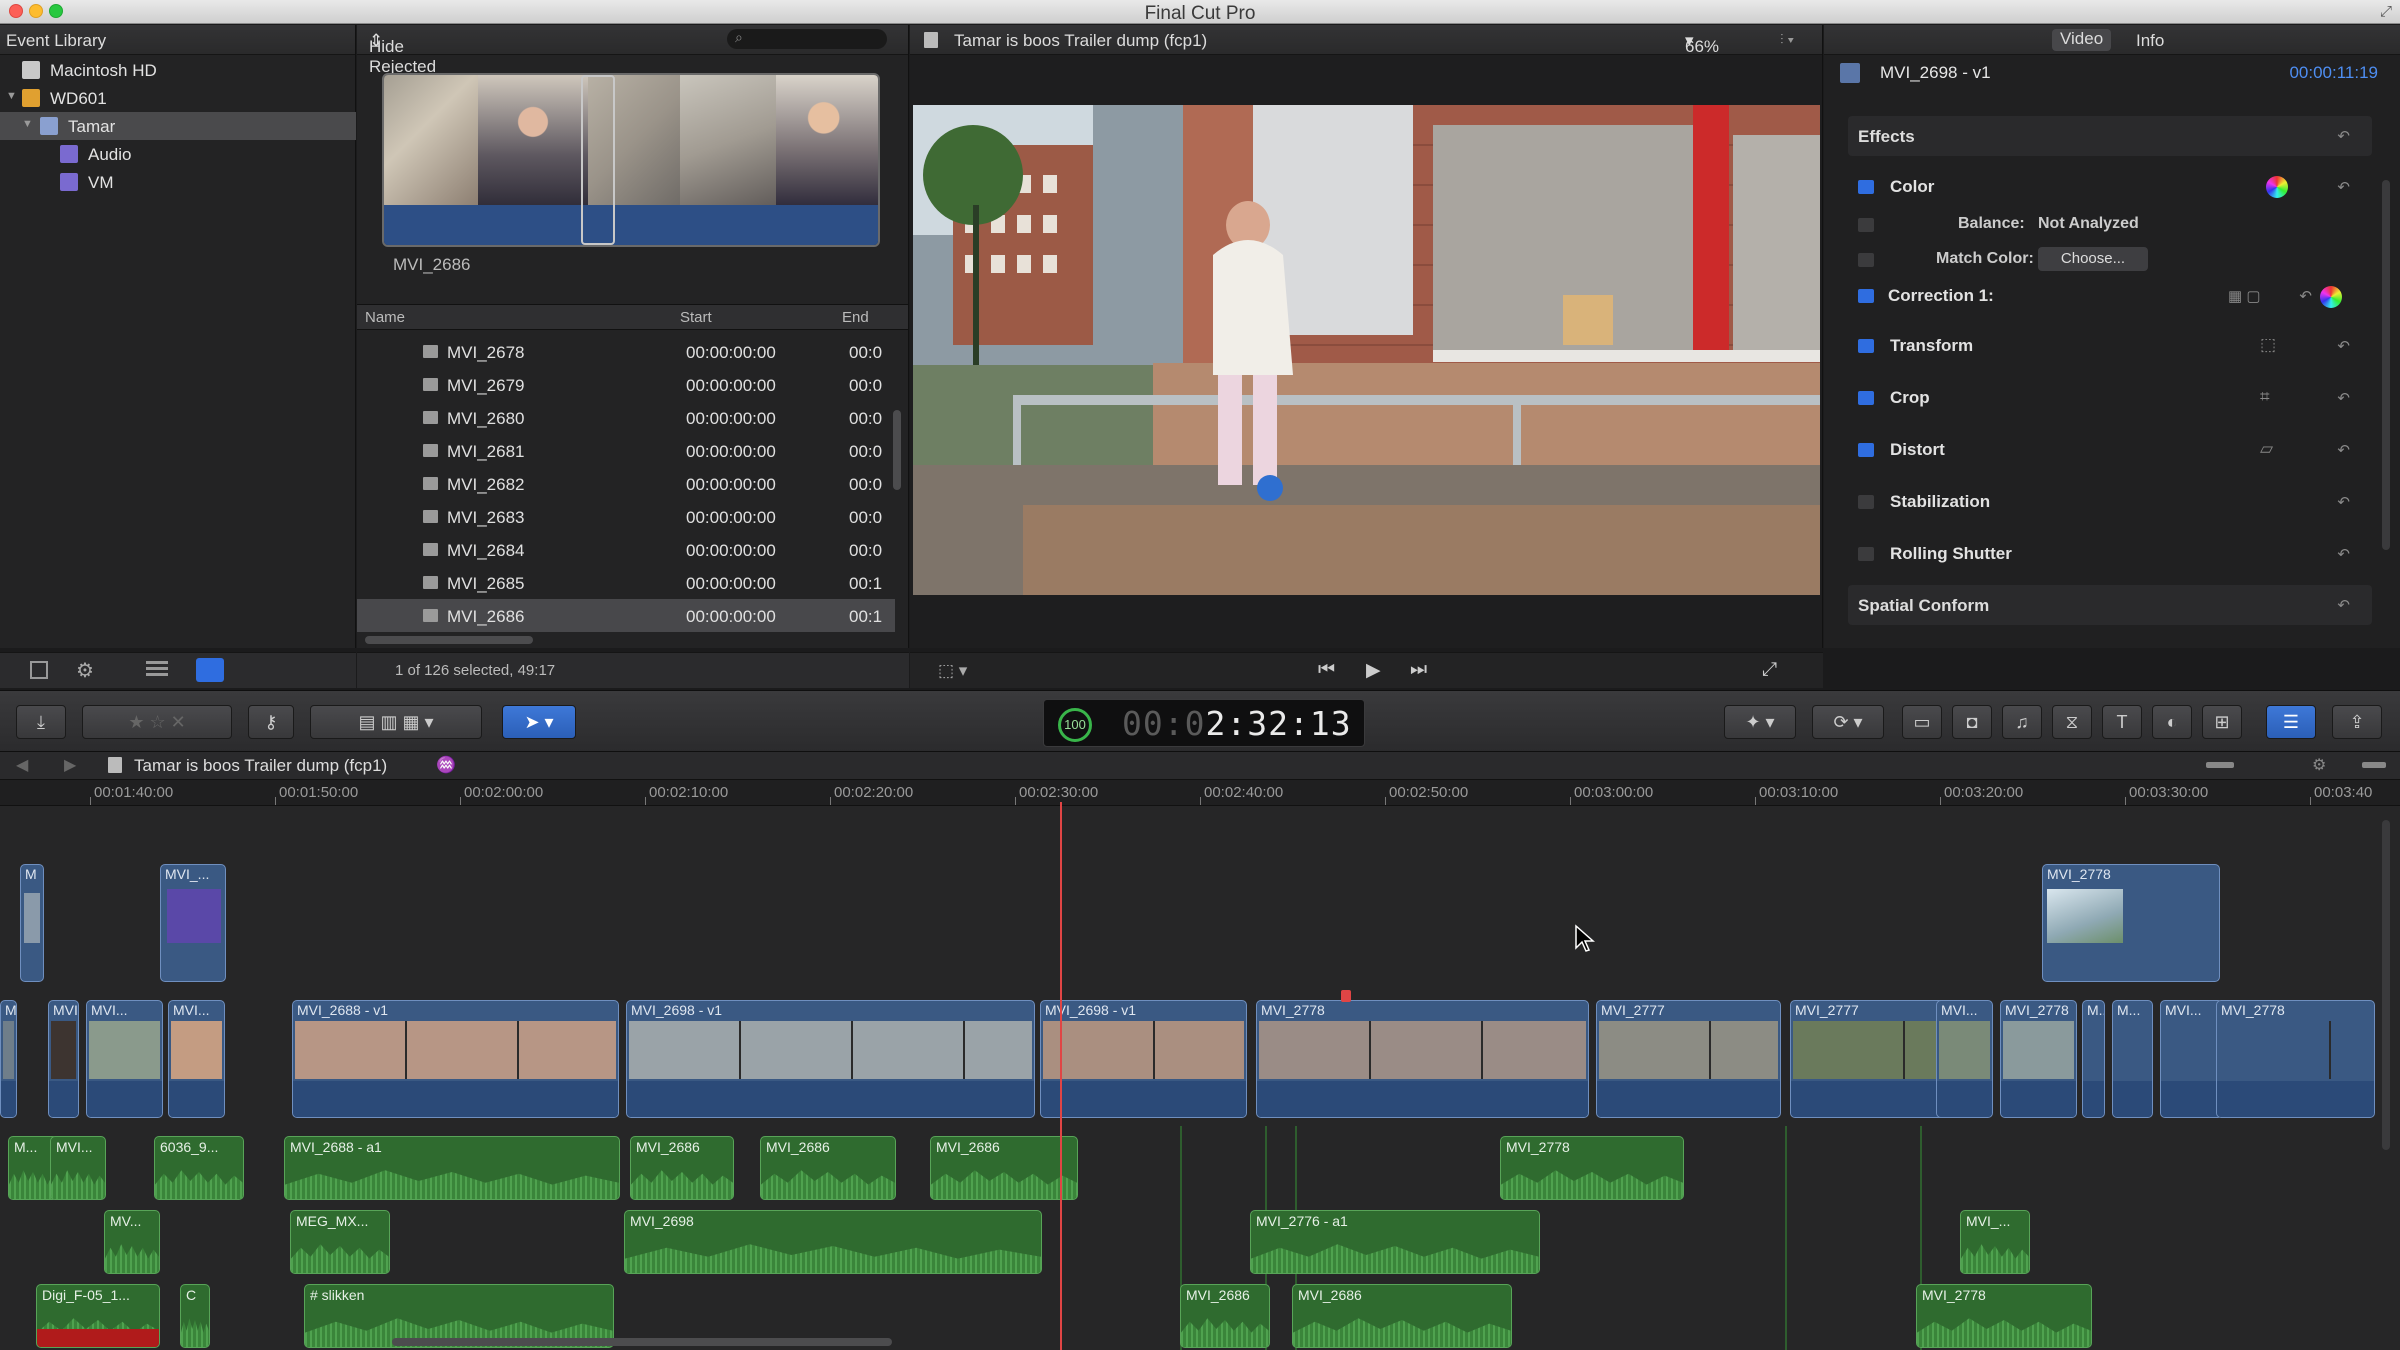 Image resolution: width=2400 pixels, height=1350 pixels. Describe the element at coordinates (2004, 1316) in the screenshot. I see `audio-clip: MVI_2778` at that location.